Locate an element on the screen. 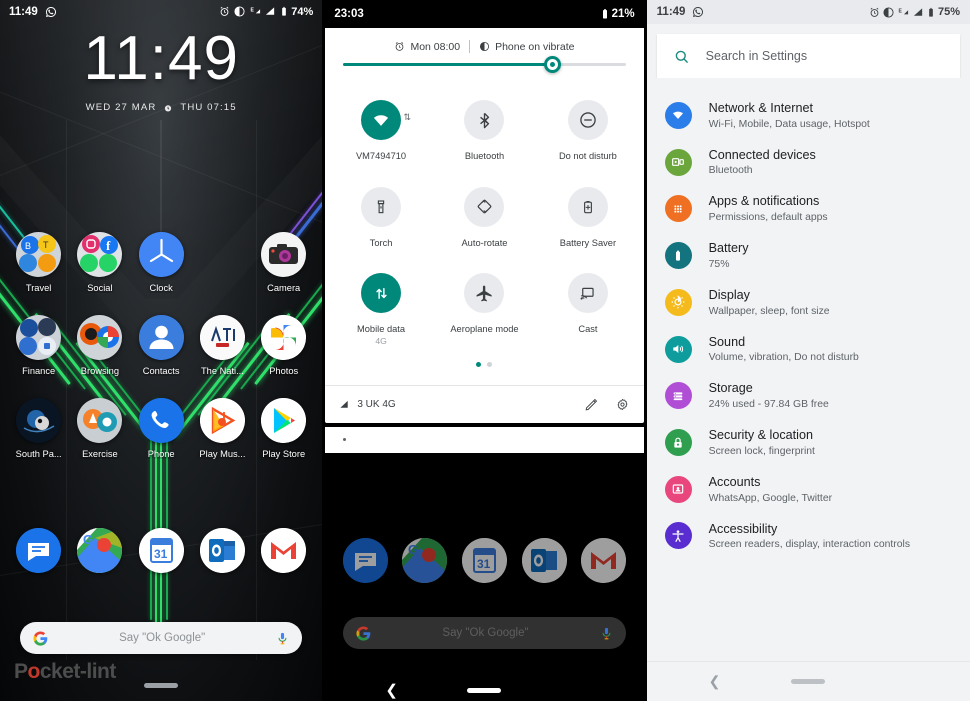  app-social: f Social is located at coordinates (100, 262).